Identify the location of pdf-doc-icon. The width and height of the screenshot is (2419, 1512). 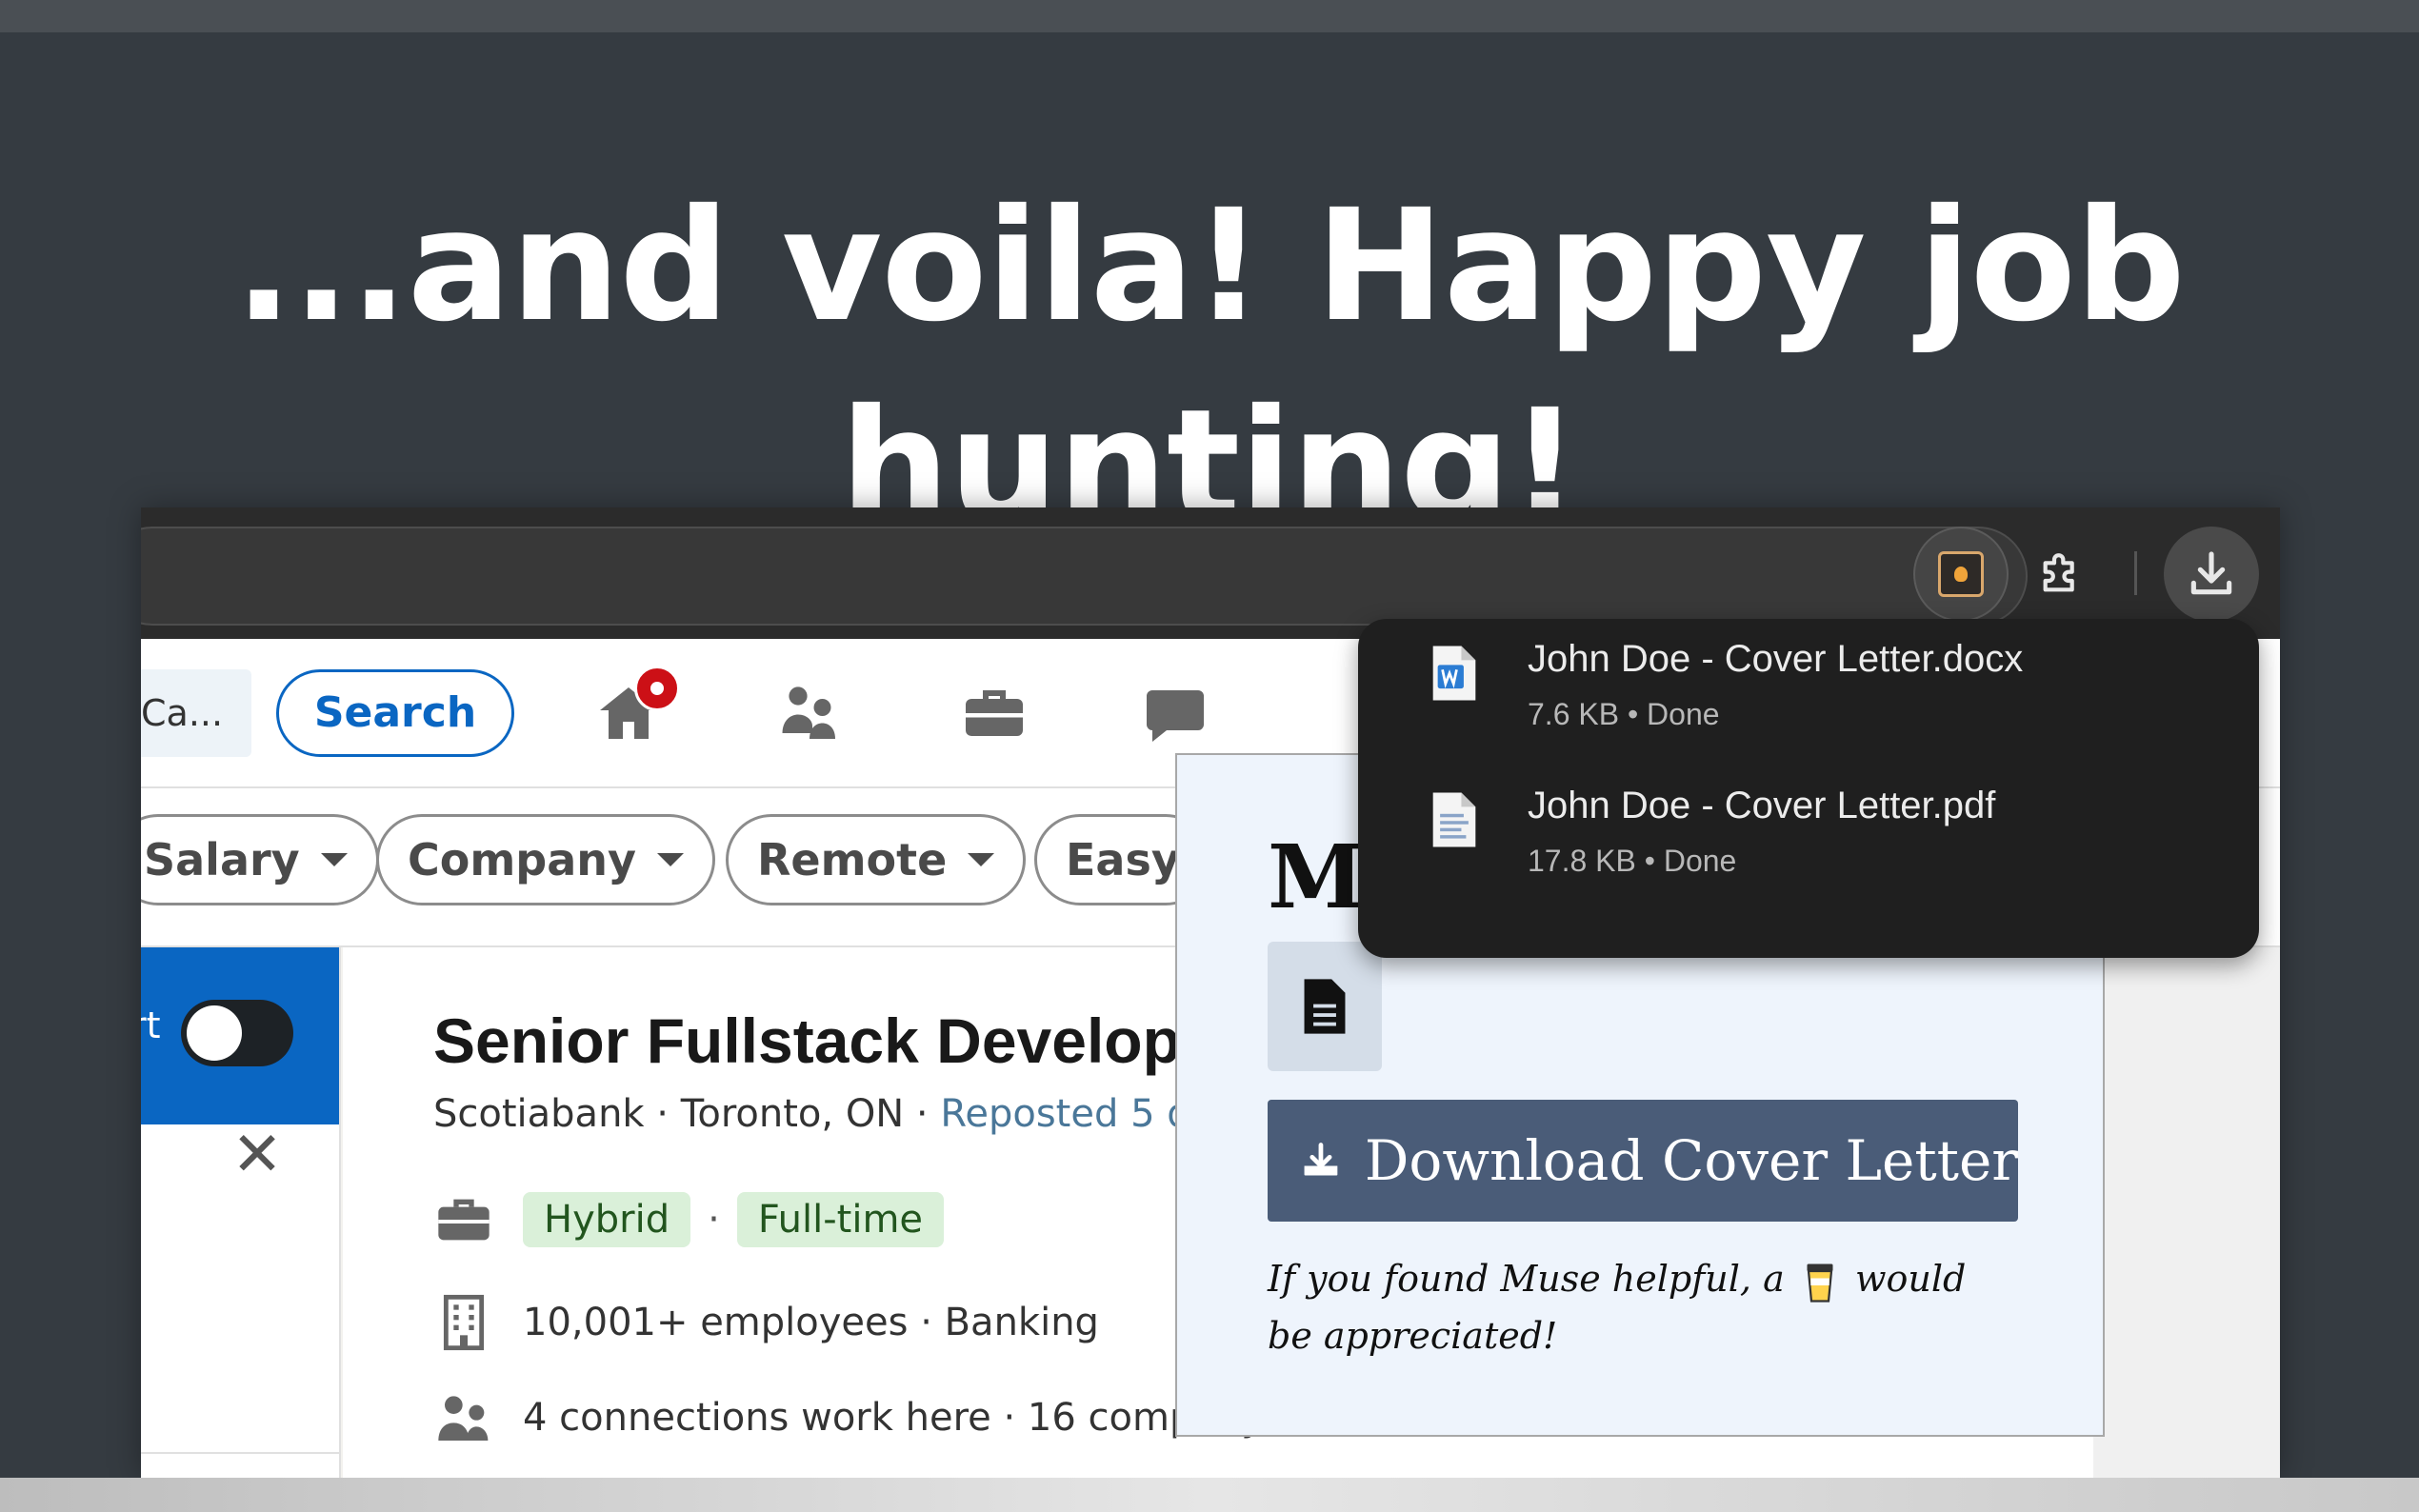
(1454, 819).